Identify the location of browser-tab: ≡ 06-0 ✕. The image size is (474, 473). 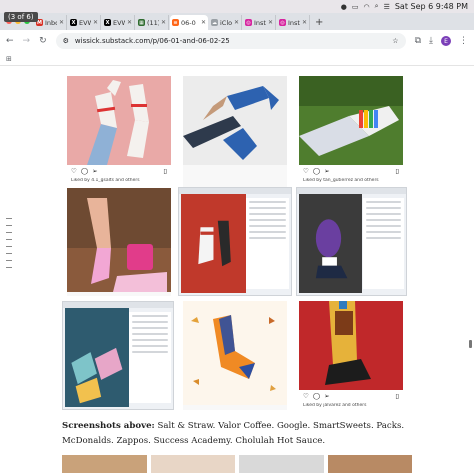
(189, 22).